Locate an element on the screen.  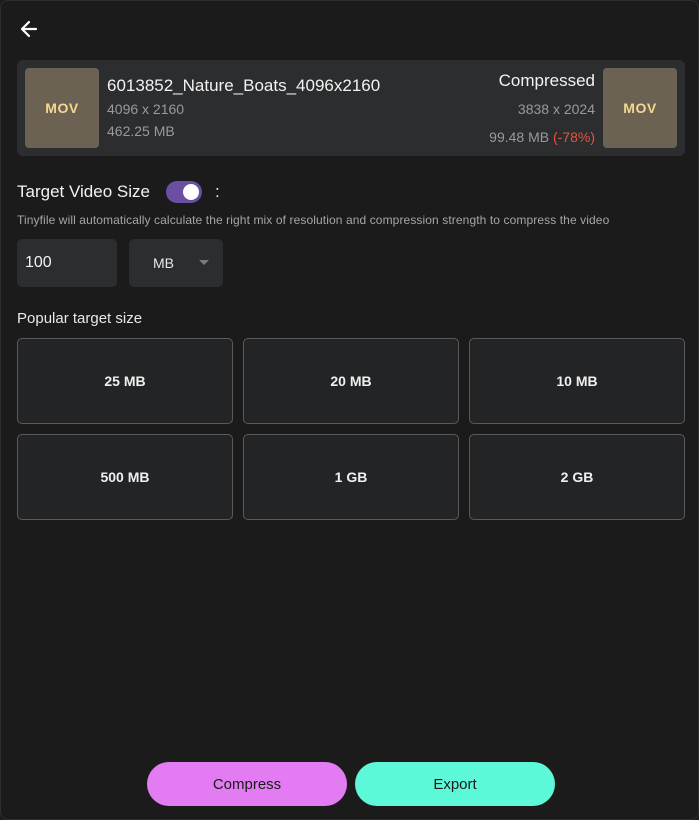
source-size: 462.25 MB is located at coordinates (141, 131).